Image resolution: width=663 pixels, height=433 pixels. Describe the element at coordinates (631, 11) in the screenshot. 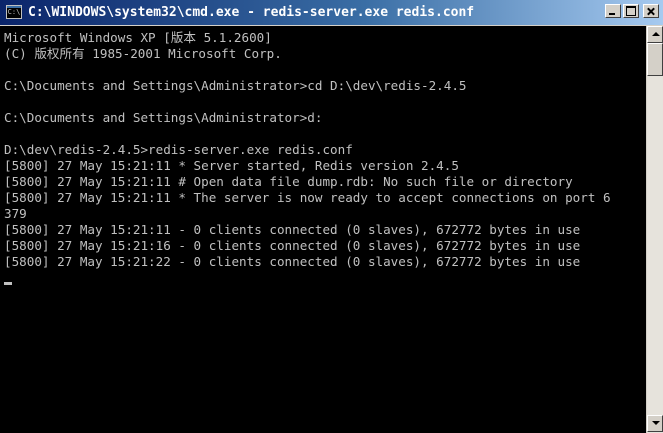

I see `maximize-icon` at that location.